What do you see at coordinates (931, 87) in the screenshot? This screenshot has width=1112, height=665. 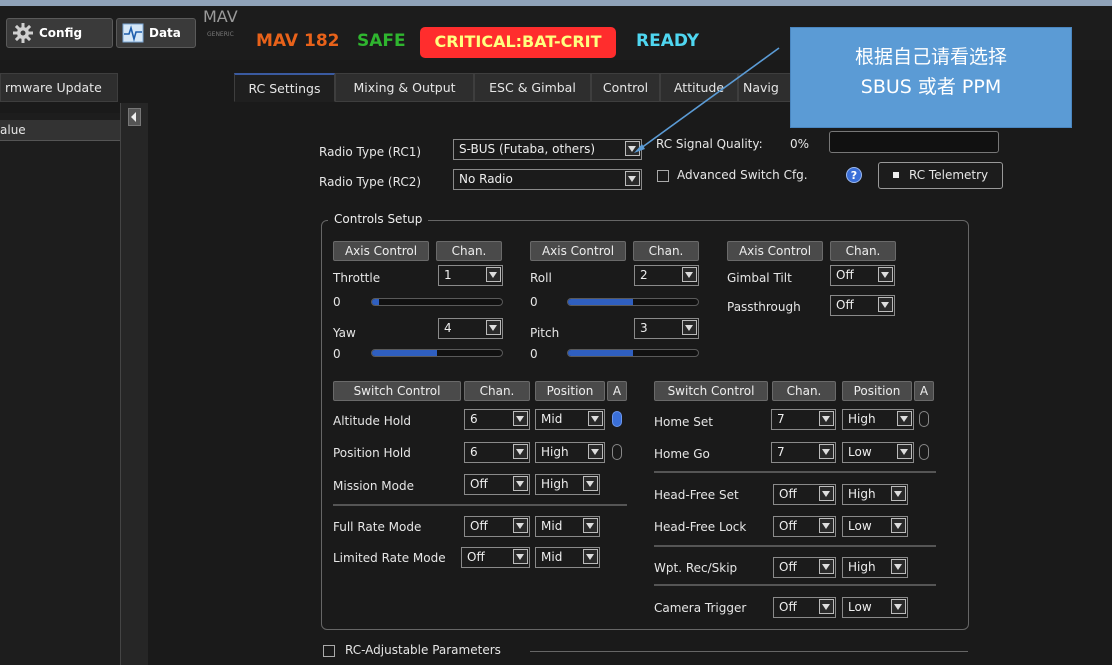 I see `callout-line-2: SBUS 或者 PPM` at bounding box center [931, 87].